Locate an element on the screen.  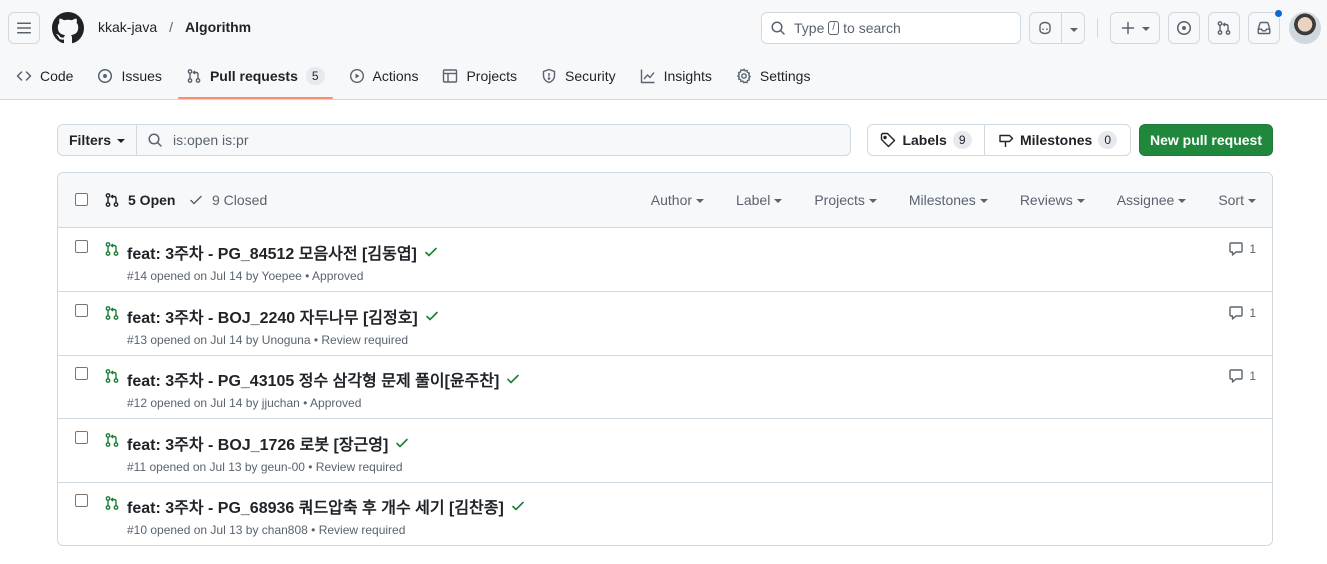
projects-menu: Projects is located at coordinates (845, 200).